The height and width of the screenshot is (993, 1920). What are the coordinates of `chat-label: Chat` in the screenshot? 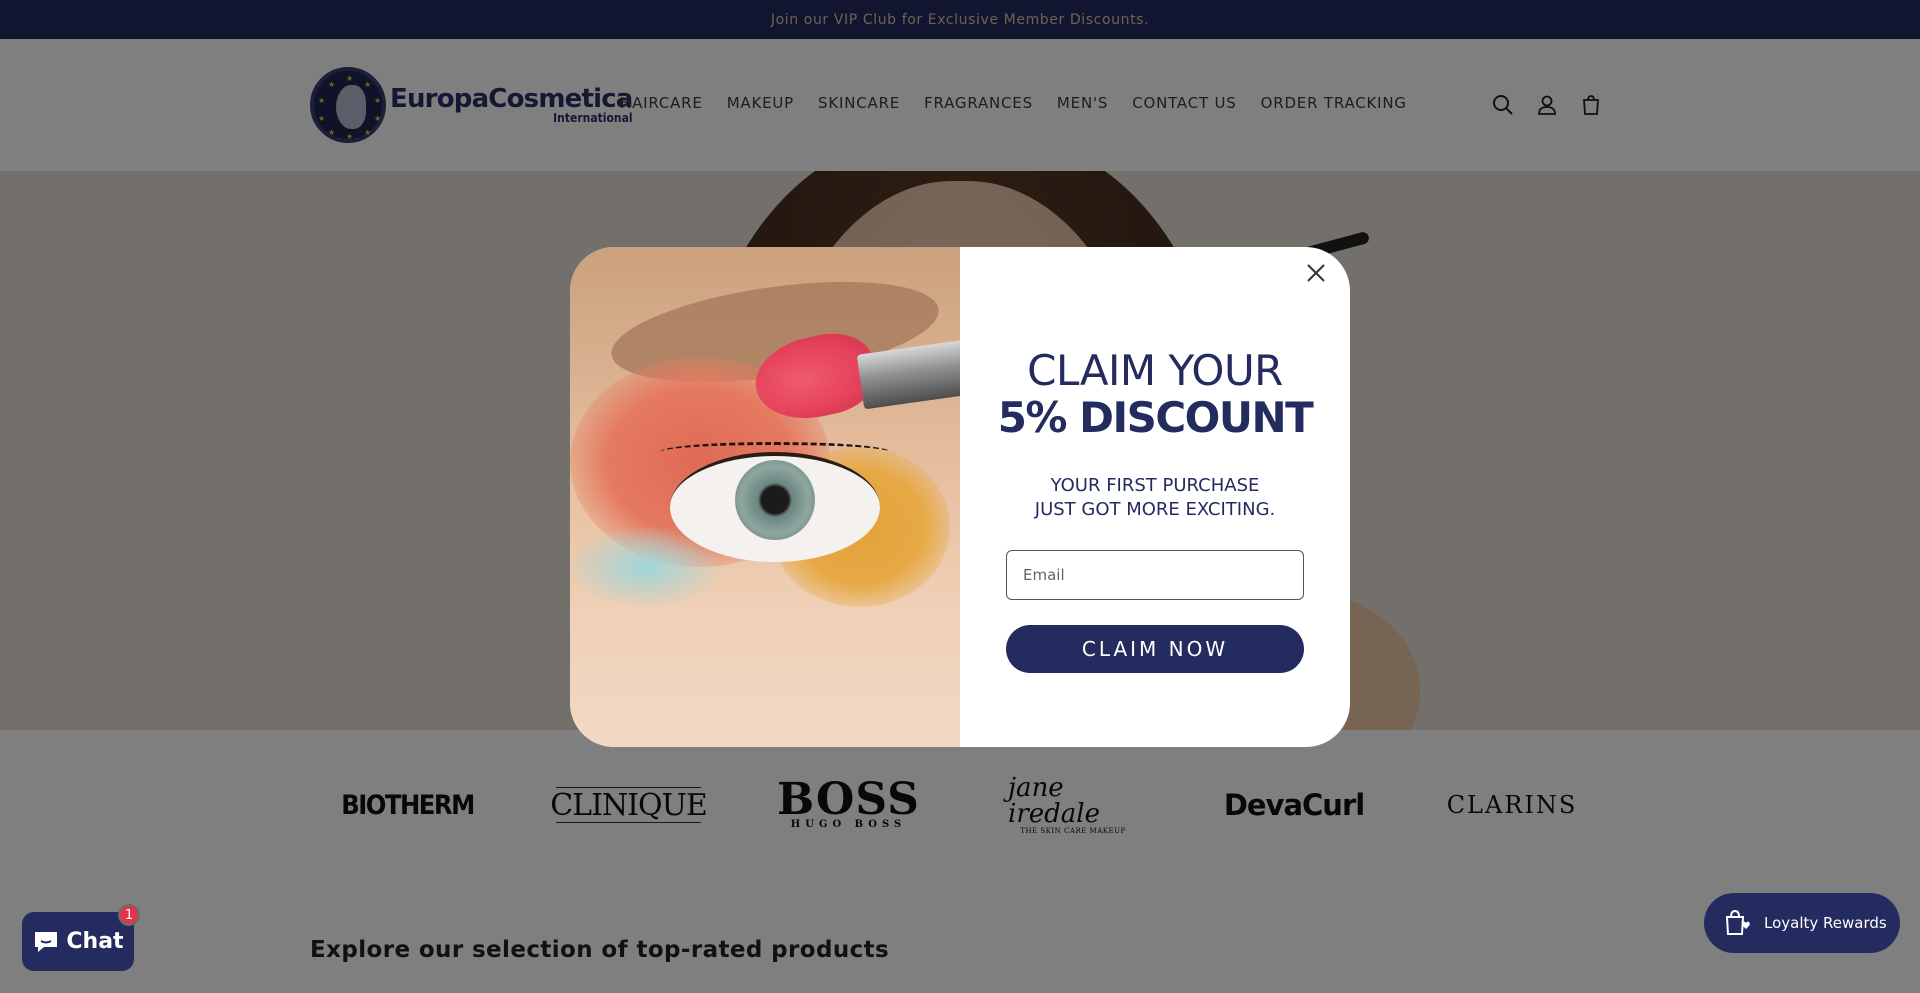 It's located at (95, 941).